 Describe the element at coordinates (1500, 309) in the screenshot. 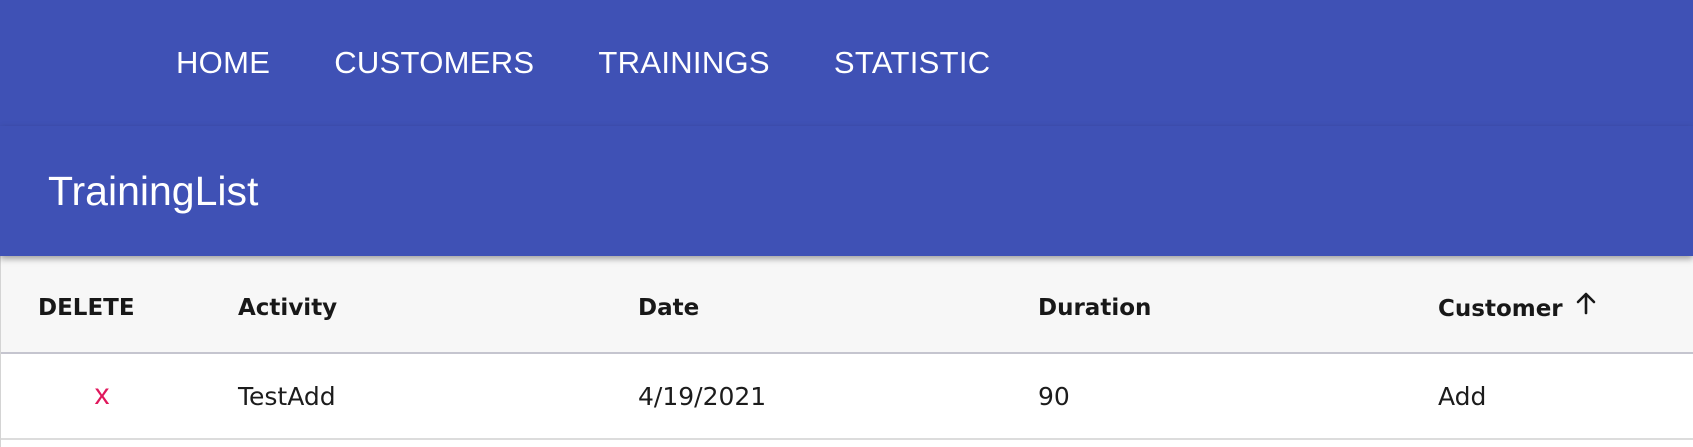

I see `column-header-customer: Customer` at that location.